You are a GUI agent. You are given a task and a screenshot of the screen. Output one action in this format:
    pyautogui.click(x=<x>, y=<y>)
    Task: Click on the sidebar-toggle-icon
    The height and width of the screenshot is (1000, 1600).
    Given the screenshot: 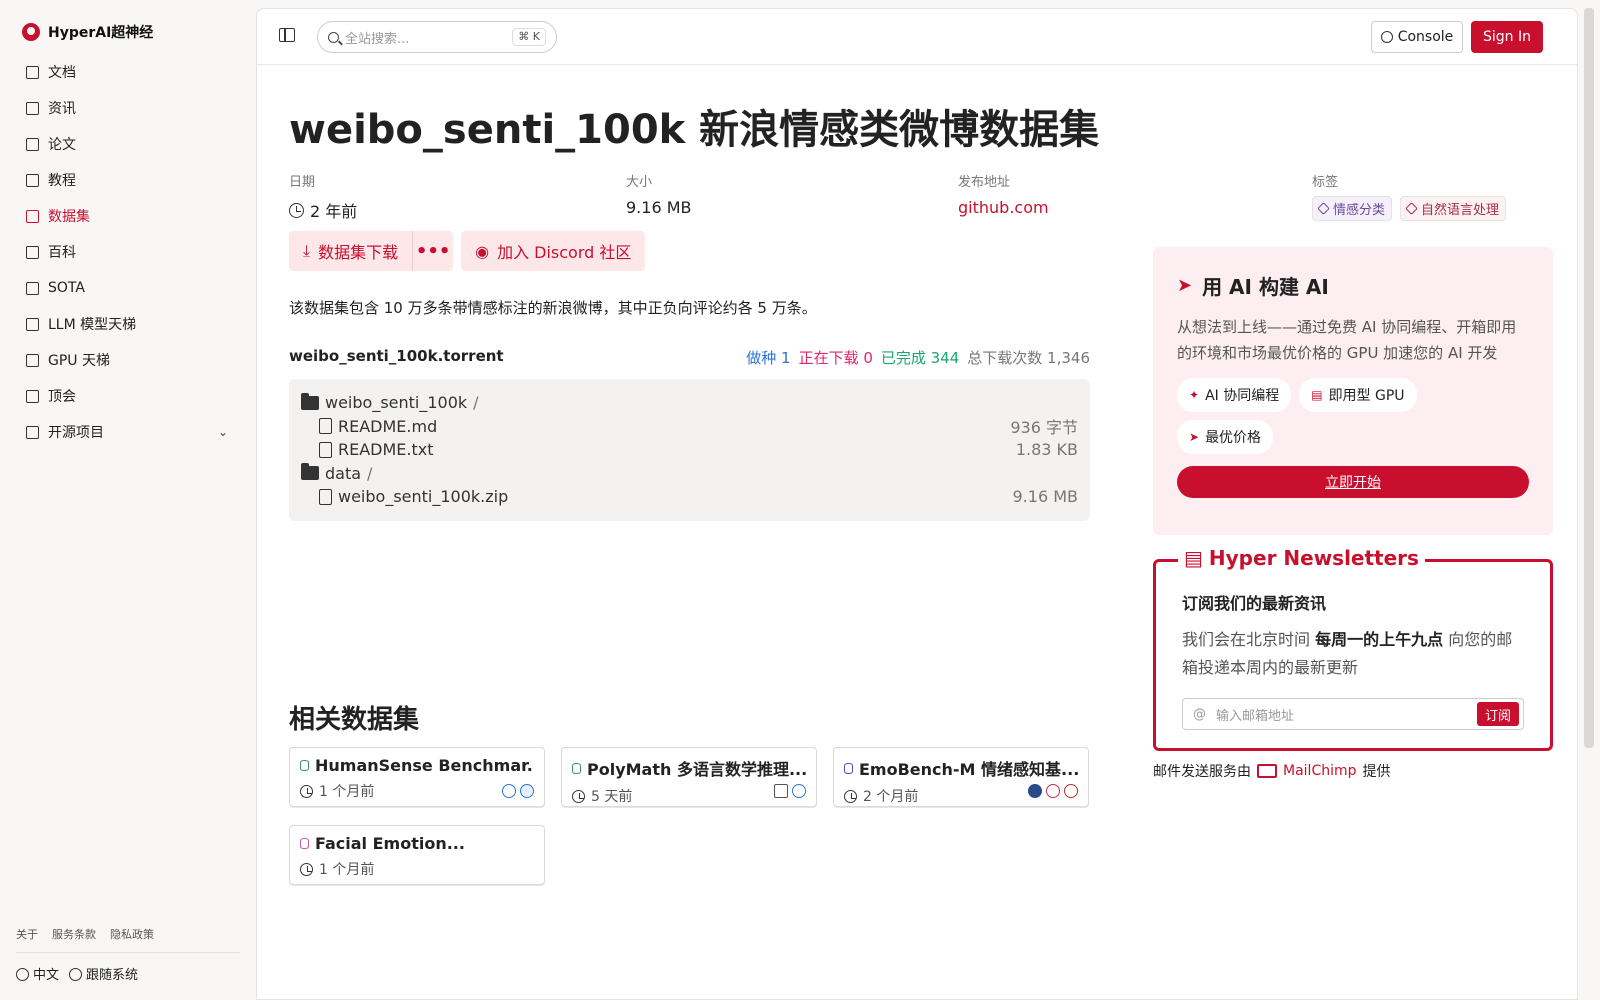 What is the action you would take?
    pyautogui.click(x=287, y=35)
    